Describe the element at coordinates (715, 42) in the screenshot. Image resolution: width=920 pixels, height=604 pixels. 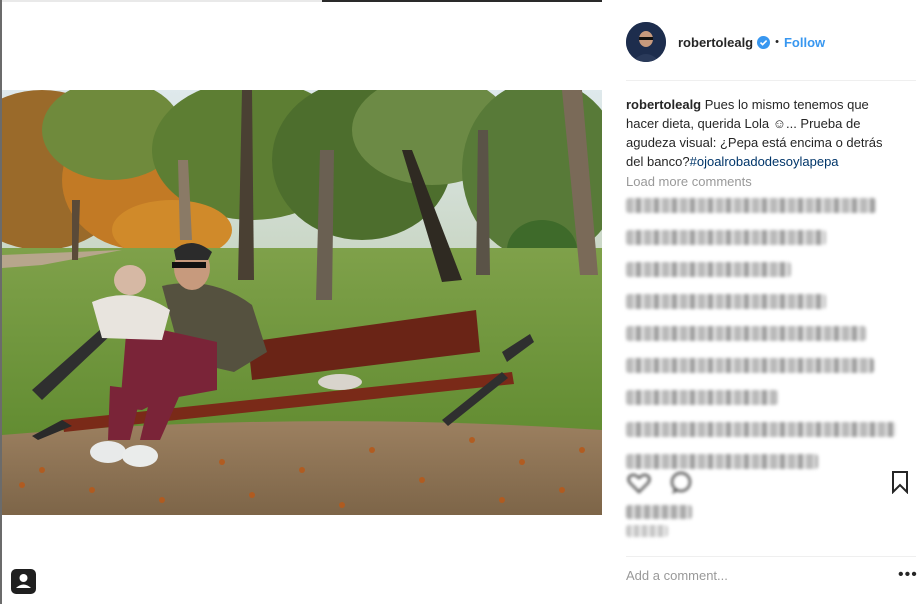
I see `header-username: robertolealg` at that location.